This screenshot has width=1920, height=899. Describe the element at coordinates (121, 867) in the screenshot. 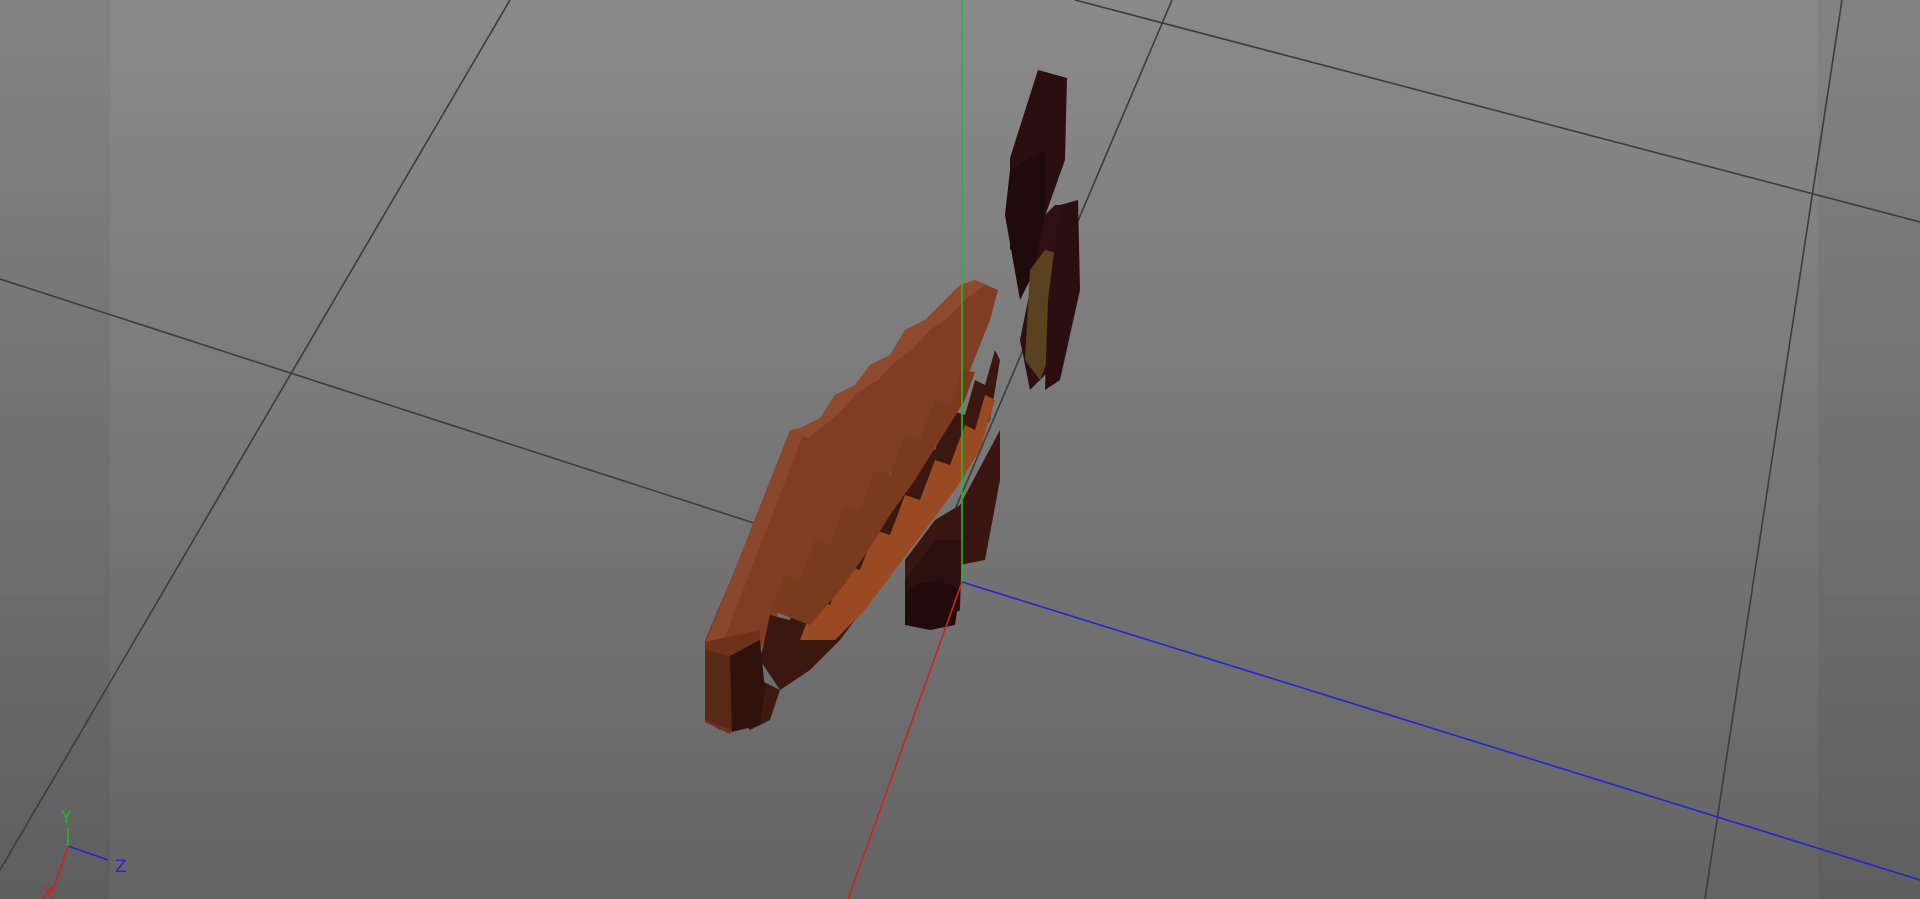

I see `gizmo-z-label: Z` at that location.